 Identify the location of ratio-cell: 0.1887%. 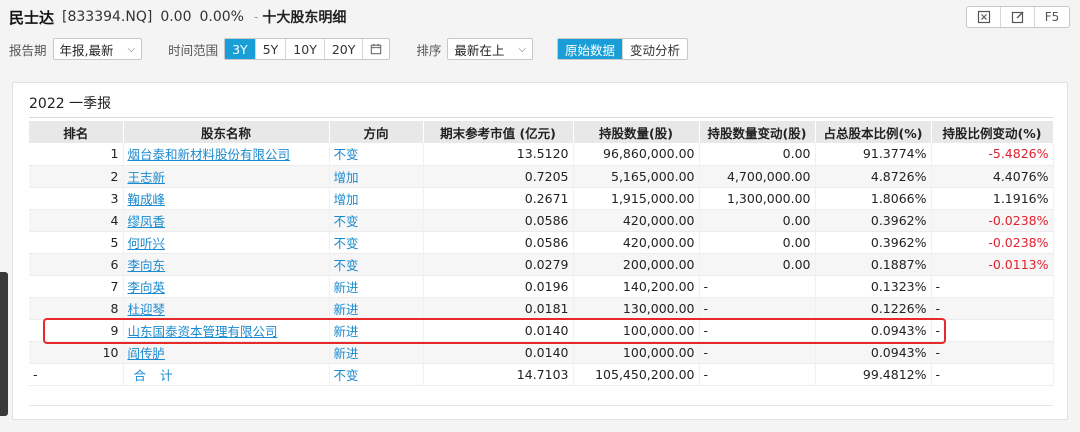
(873, 264).